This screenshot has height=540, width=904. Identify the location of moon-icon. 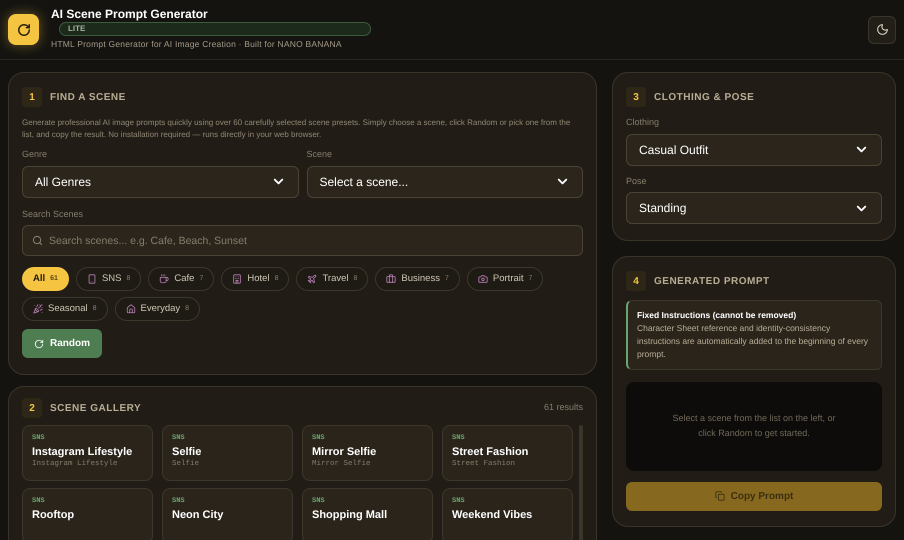
(882, 29).